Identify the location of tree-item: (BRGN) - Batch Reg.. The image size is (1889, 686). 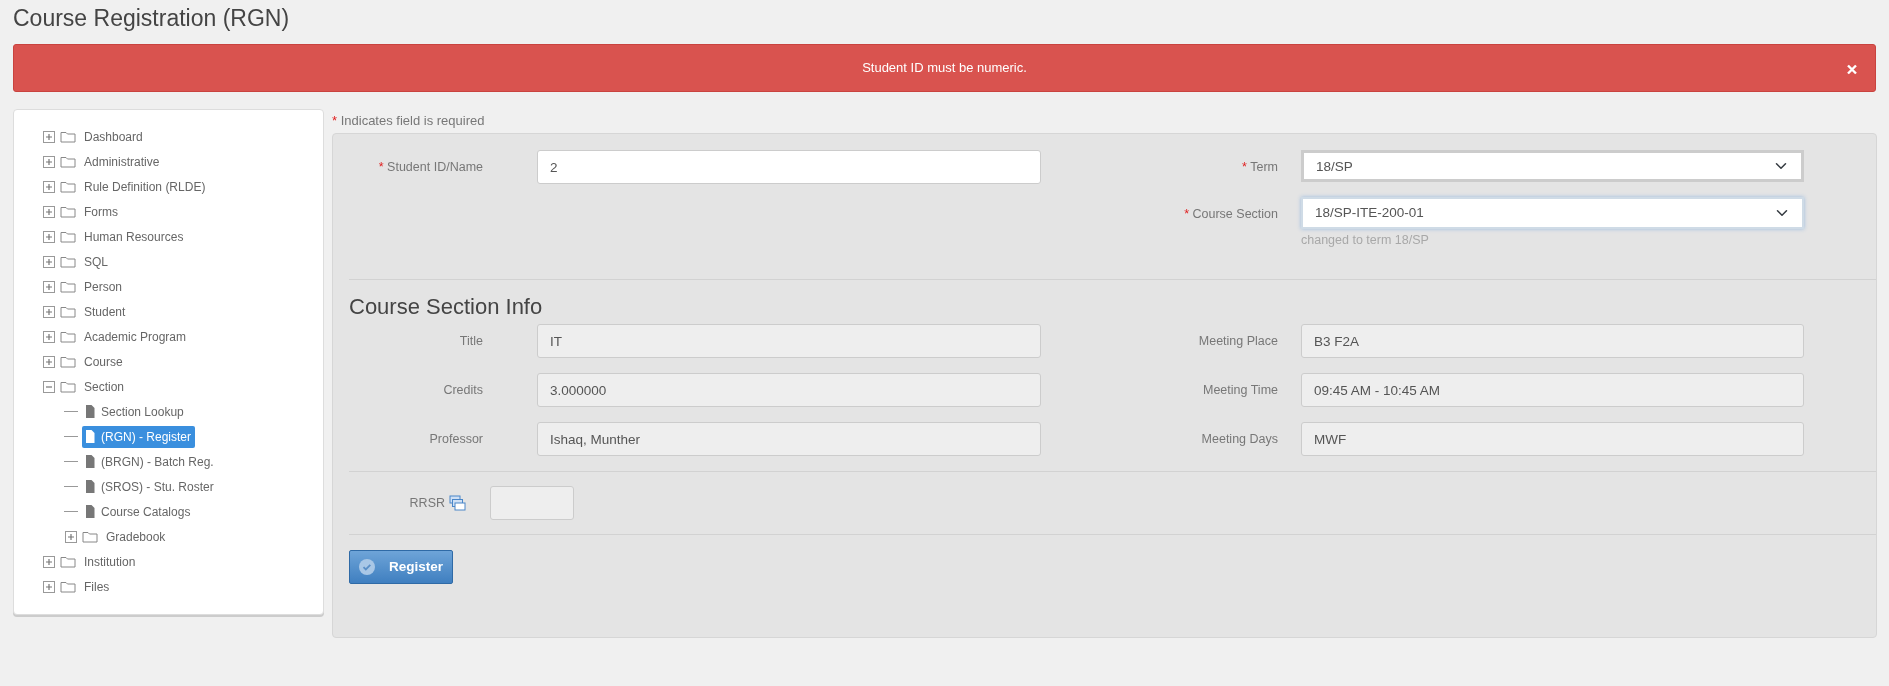
(150, 461).